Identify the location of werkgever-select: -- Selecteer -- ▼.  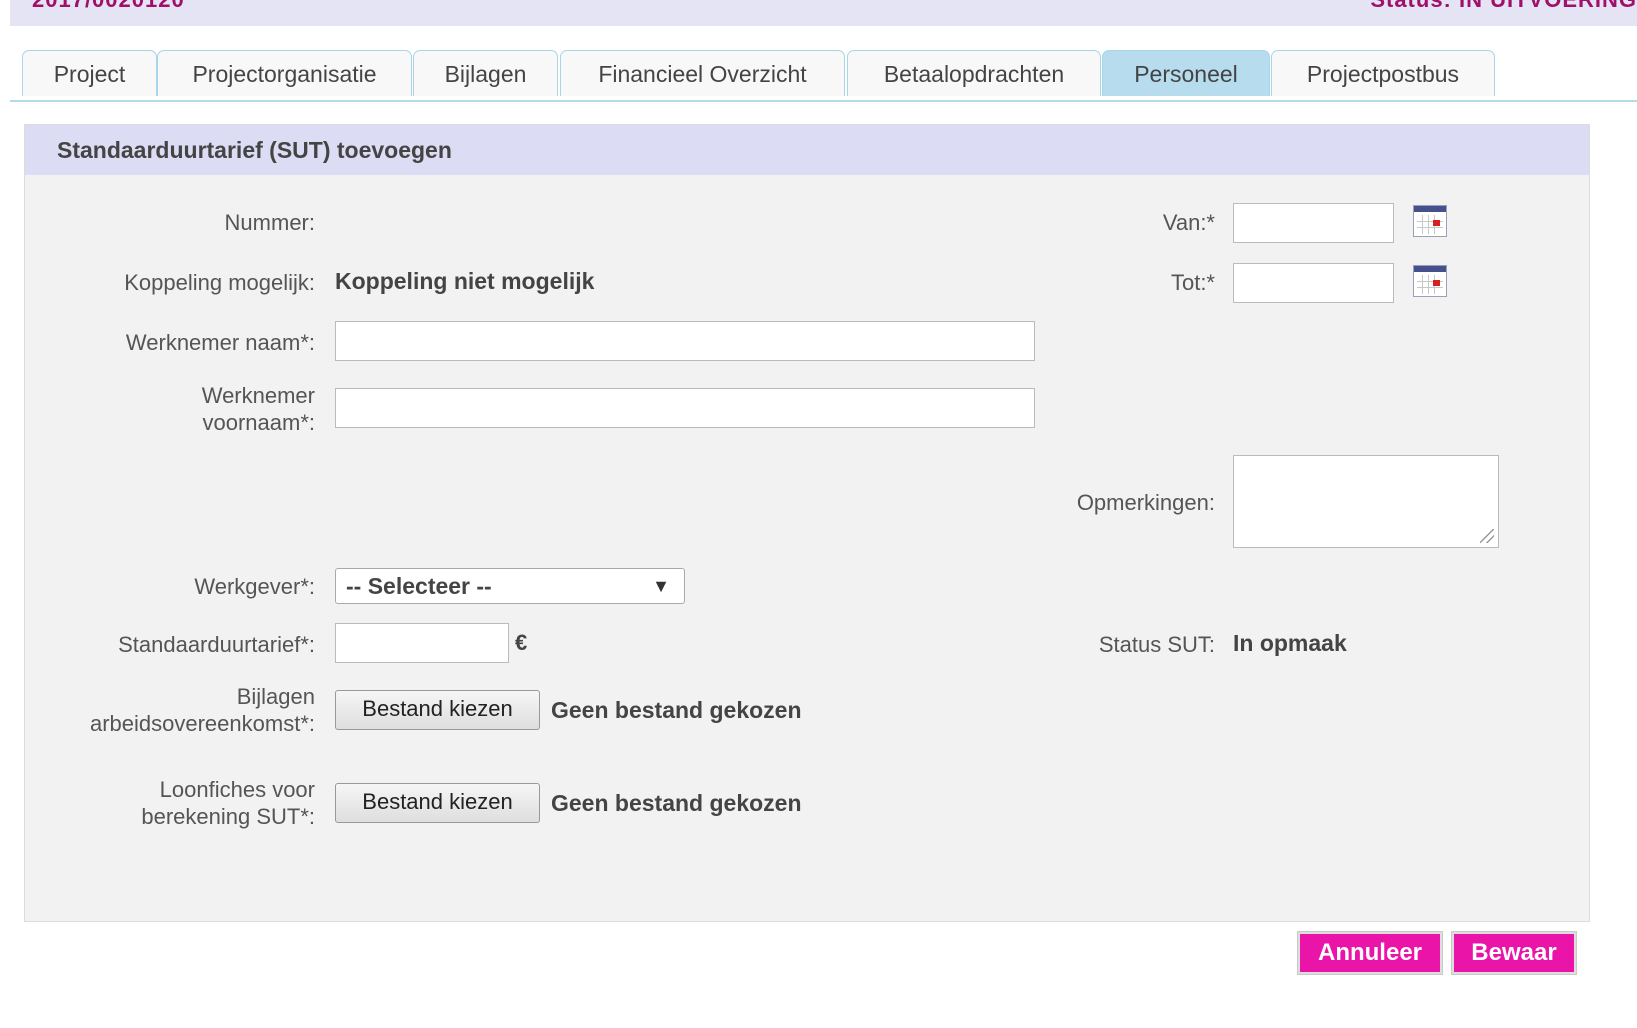
(510, 586).